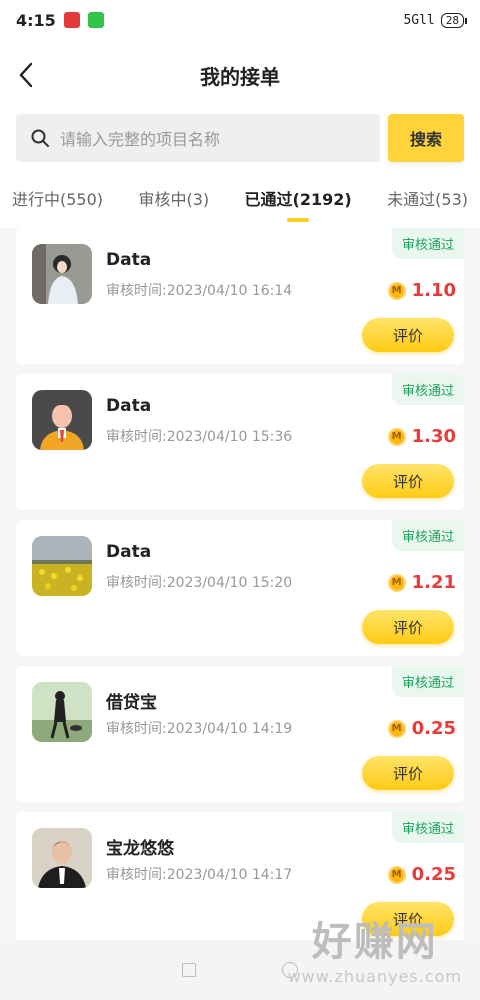 This screenshot has height=1000, width=480. Describe the element at coordinates (140, 849) in the screenshot. I see `project-name: 宝龙悠悠` at that location.